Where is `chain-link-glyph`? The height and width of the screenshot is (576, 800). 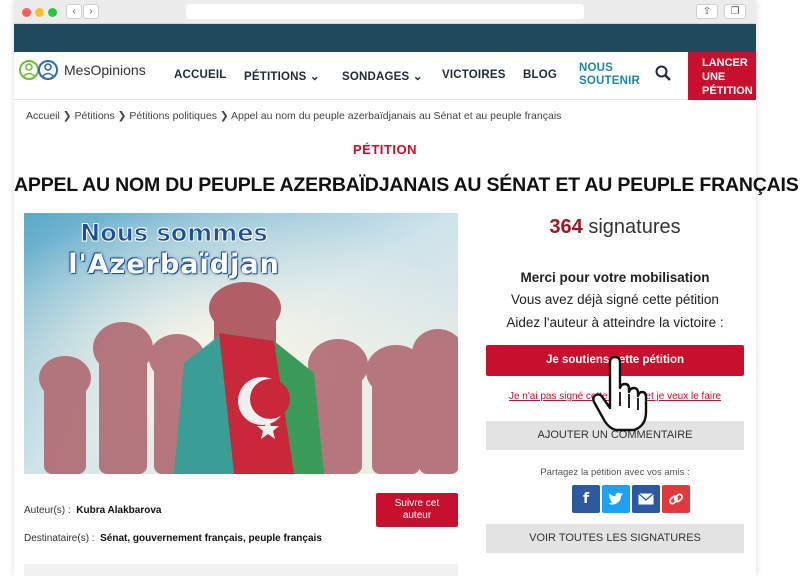 chain-link-glyph is located at coordinates (676, 499).